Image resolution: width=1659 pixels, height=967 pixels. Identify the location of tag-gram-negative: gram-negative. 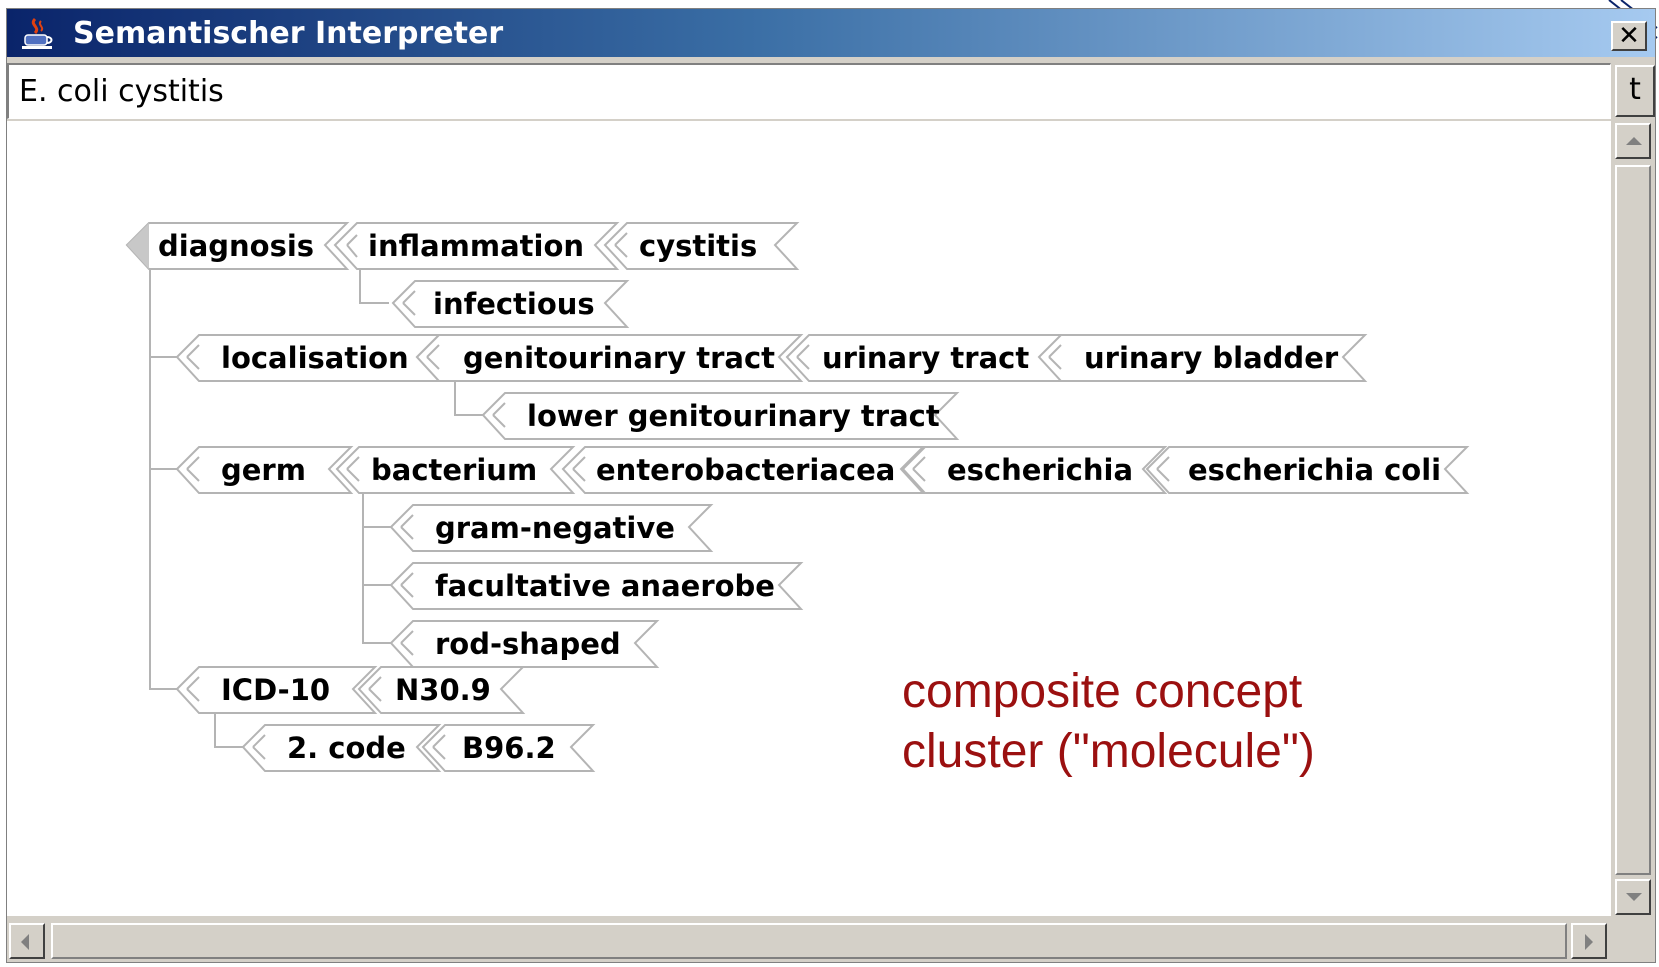
(551, 528).